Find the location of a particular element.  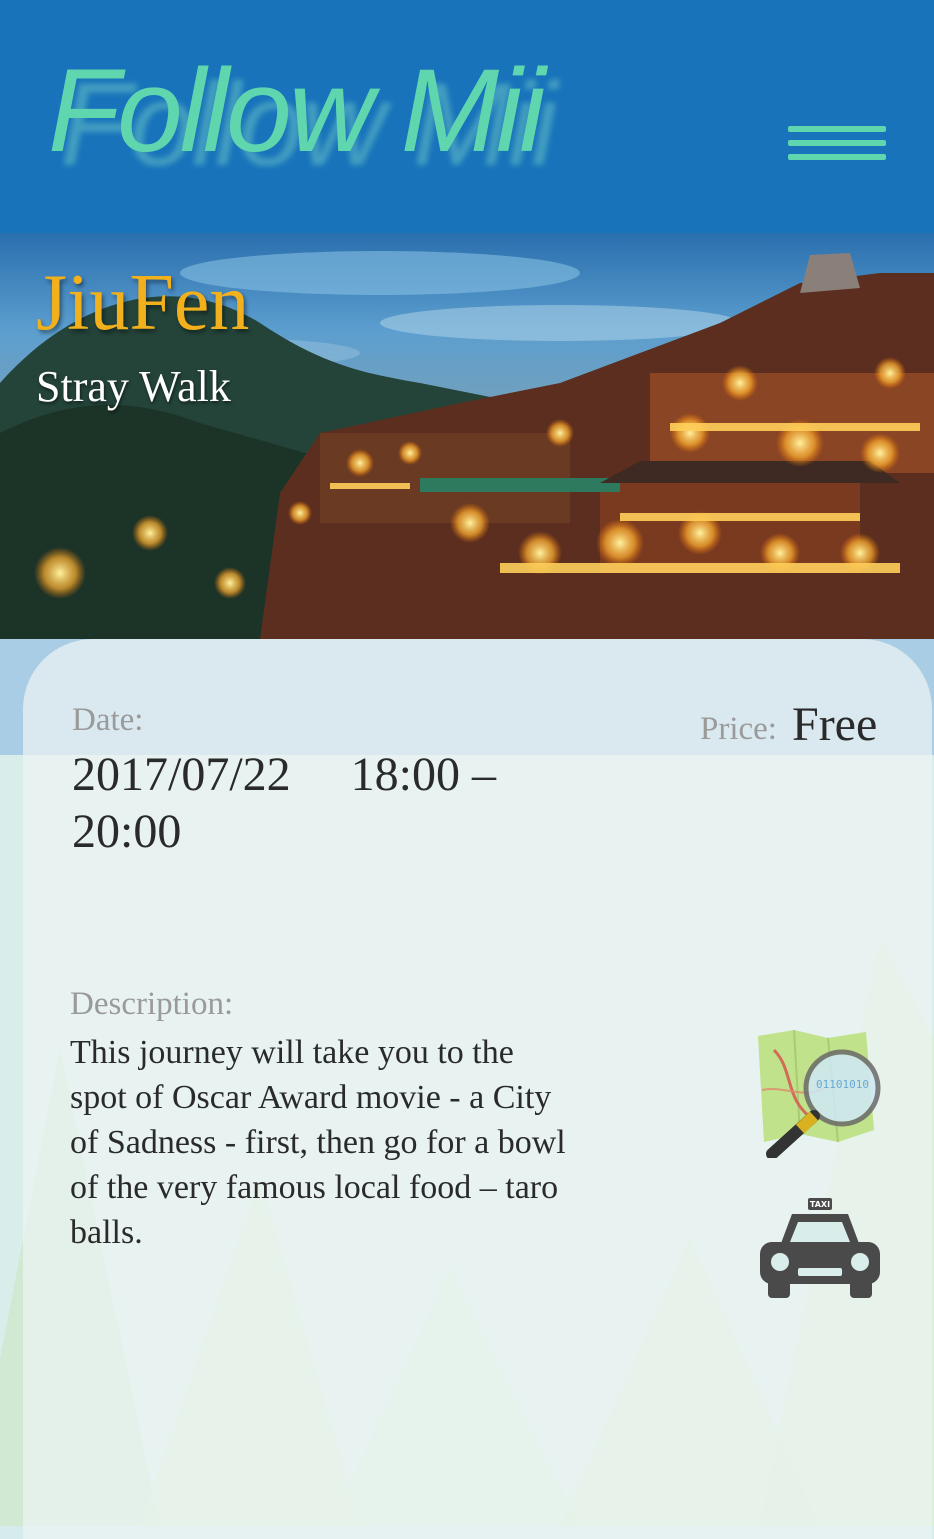

description-label: Description: is located at coordinates (152, 1004).